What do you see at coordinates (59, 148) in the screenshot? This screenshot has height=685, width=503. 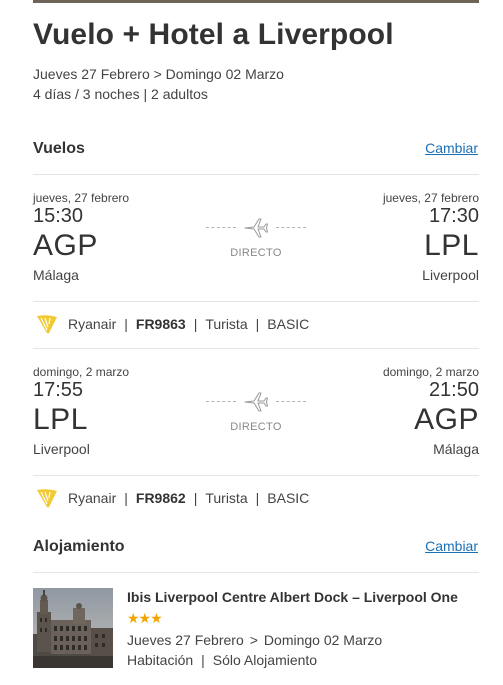 I see `flights-section-title: Vuelos` at bounding box center [59, 148].